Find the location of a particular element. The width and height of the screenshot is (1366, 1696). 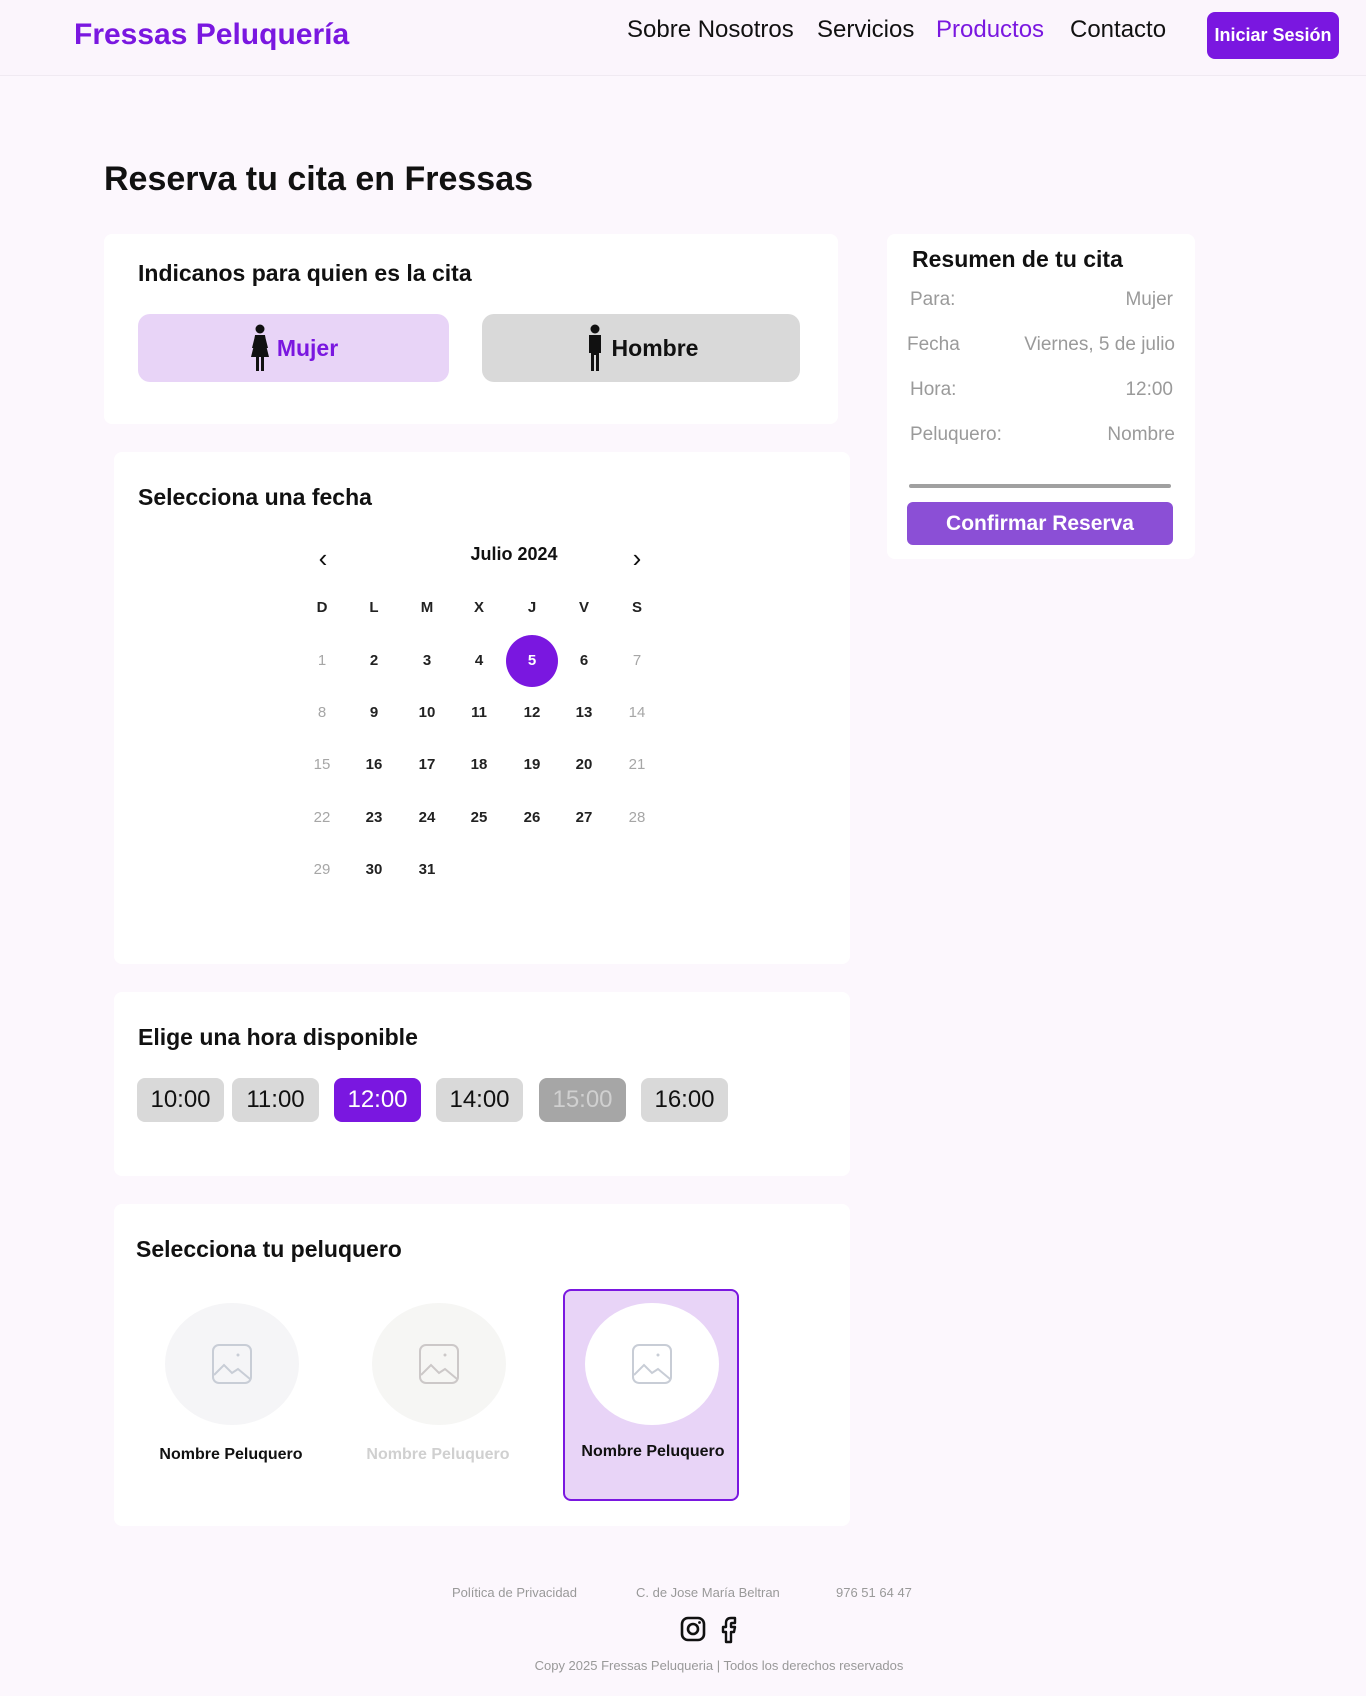

calendar-day: 2 is located at coordinates (374, 661).